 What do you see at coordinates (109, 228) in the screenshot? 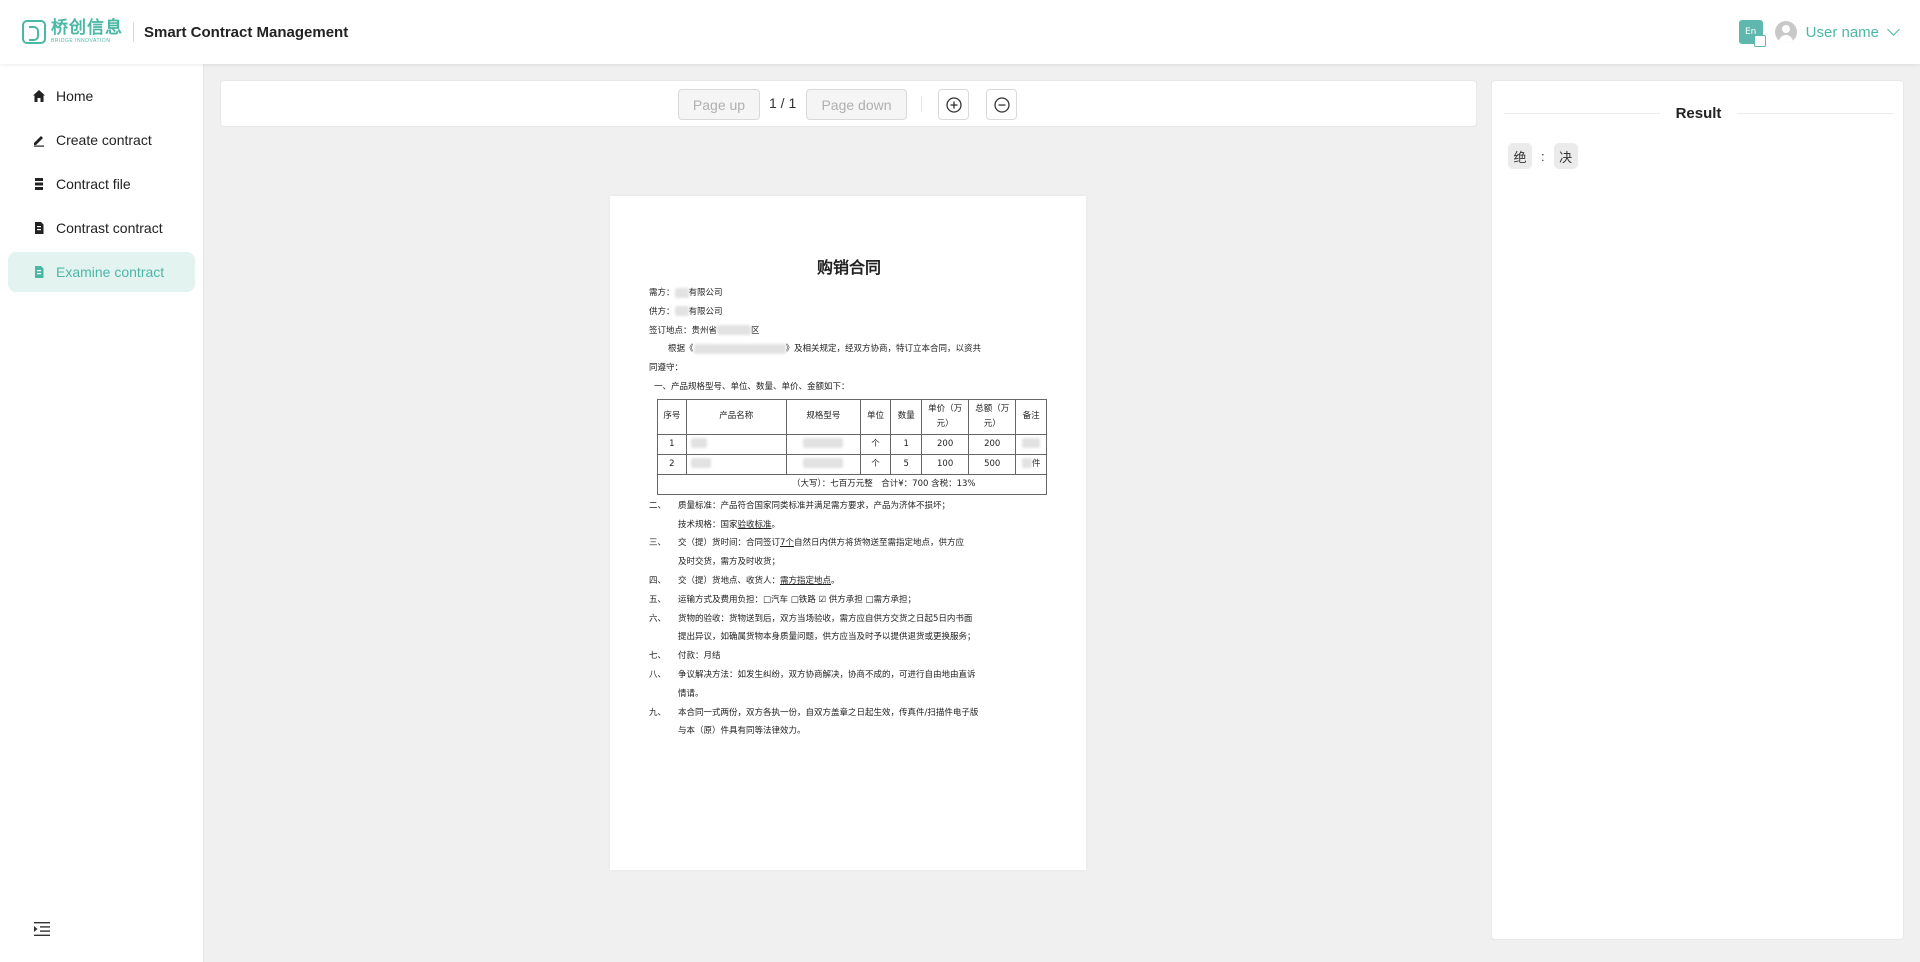
I see `sidebar-item-label: Contrast contract` at bounding box center [109, 228].